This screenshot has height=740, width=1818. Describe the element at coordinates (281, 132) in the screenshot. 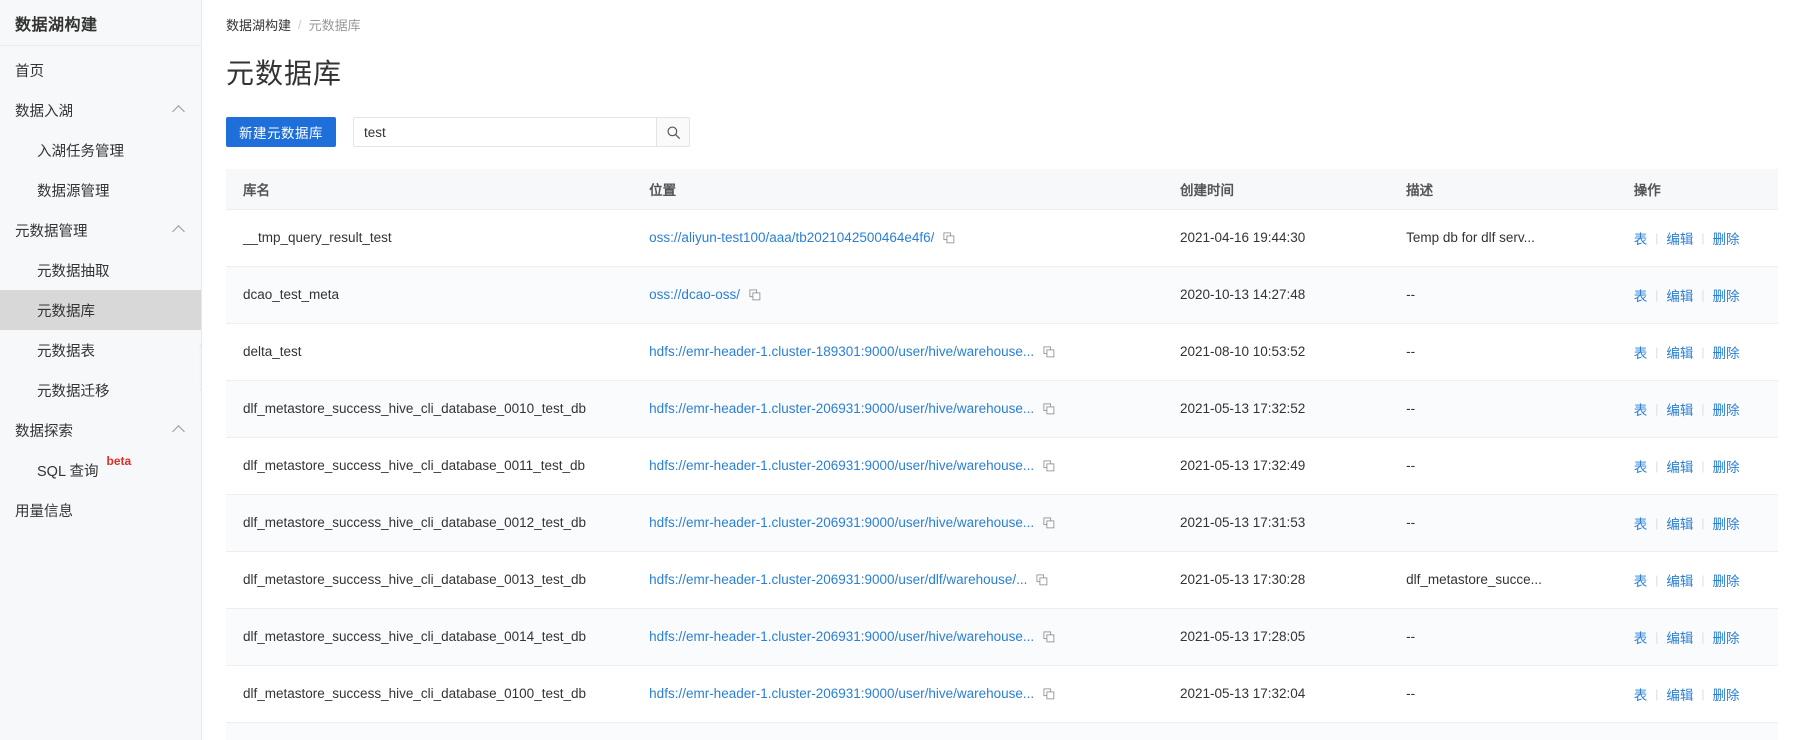

I see `create-metadatabase-button: 新建元数据库` at that location.